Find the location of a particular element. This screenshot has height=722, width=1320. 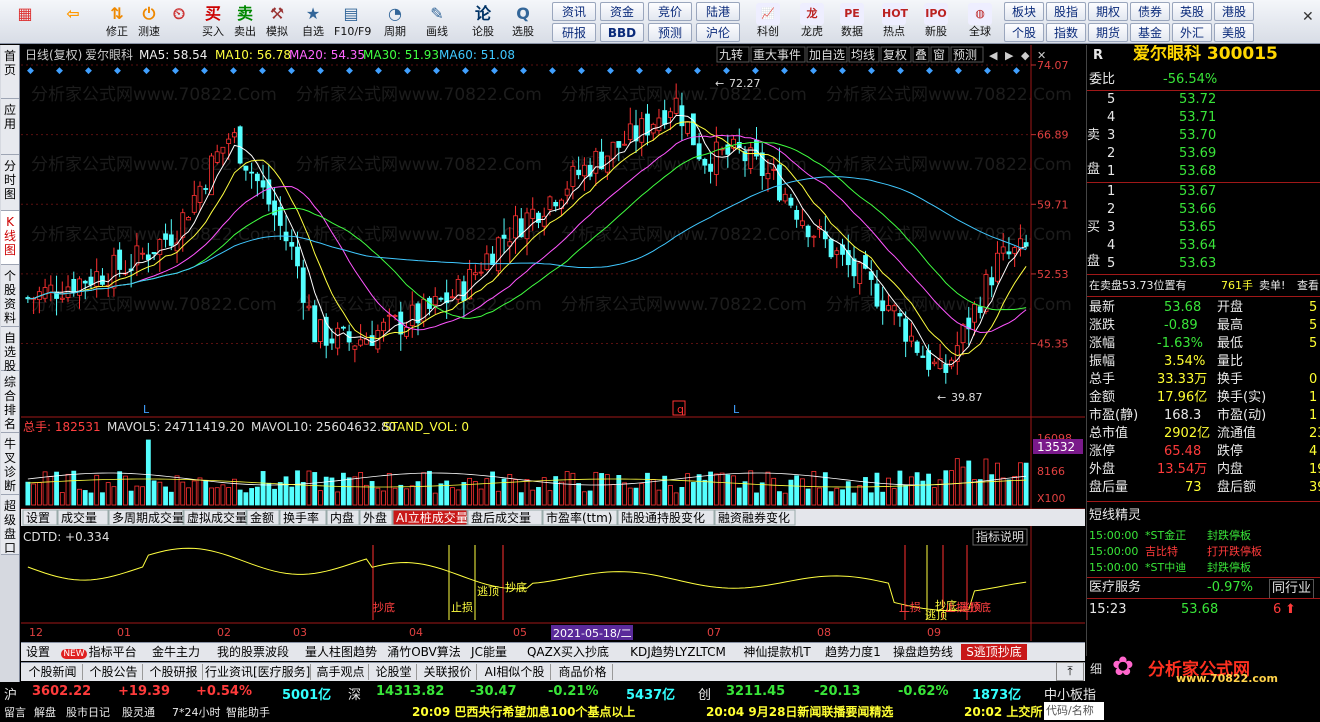

ind-tab-2: 多周期成交量 is located at coordinates (146, 517).